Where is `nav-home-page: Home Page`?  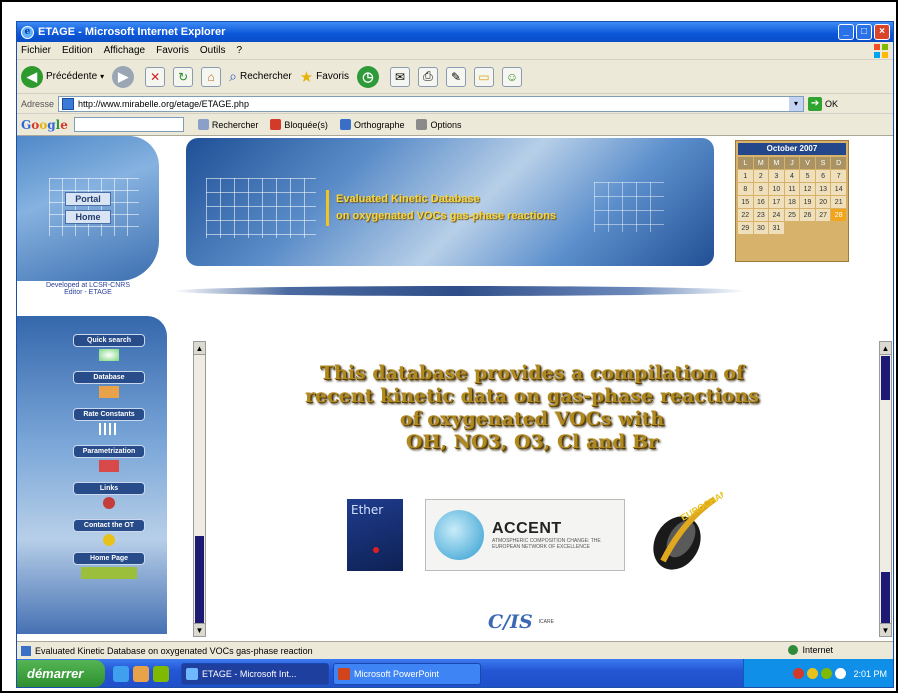 nav-home-page: Home Page is located at coordinates (109, 565).